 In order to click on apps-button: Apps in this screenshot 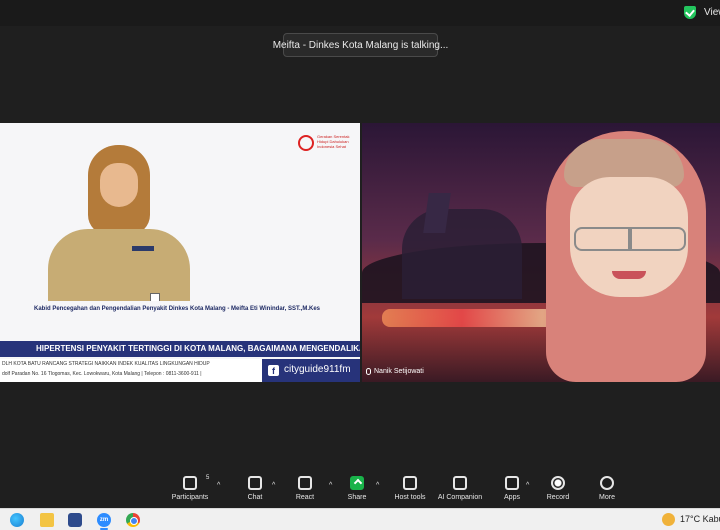, I will do `click(512, 489)`.